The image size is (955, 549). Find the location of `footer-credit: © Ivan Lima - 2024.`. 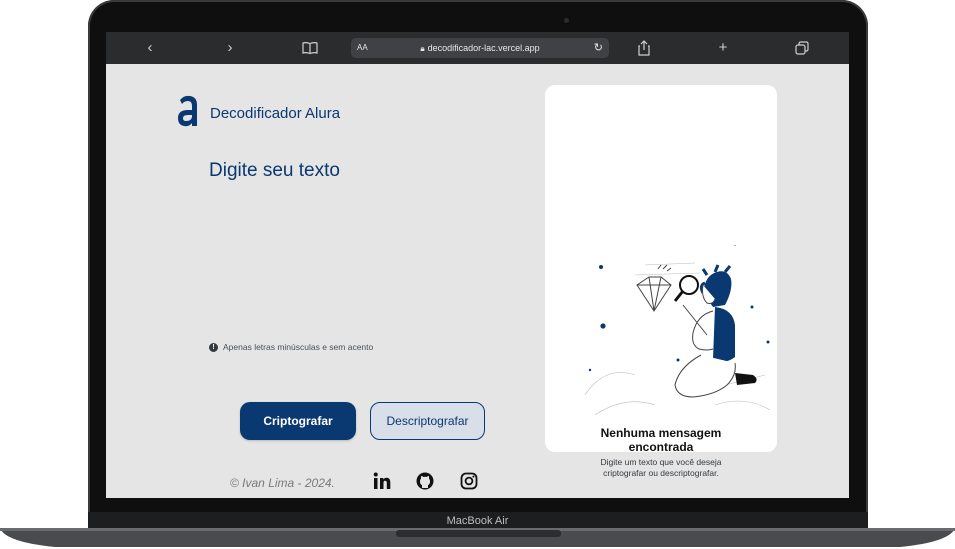

footer-credit: © Ivan Lima - 2024. is located at coordinates (282, 483).